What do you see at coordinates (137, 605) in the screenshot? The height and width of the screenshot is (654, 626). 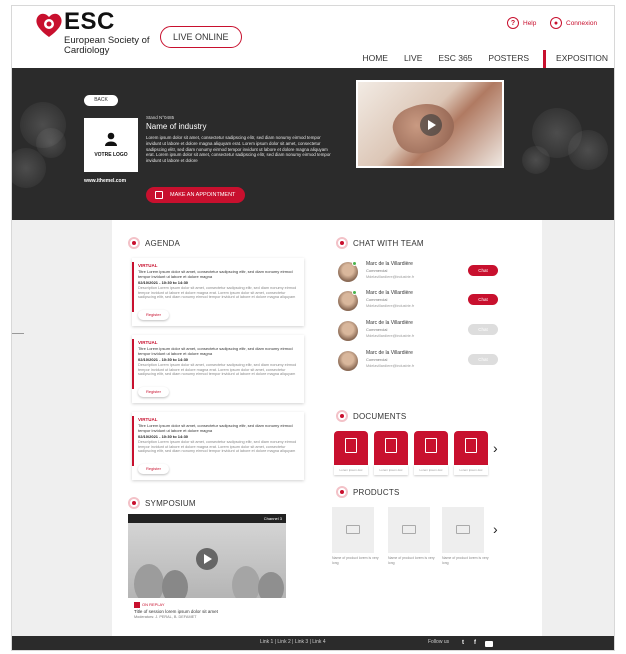 I see `replay-icon` at bounding box center [137, 605].